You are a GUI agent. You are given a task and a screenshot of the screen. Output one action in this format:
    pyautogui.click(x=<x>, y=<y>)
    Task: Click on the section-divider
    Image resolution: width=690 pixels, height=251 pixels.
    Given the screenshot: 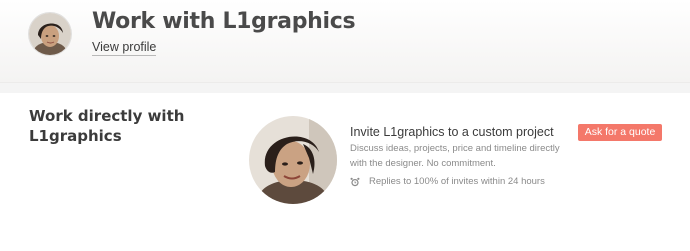 What is the action you would take?
    pyautogui.click(x=345, y=88)
    